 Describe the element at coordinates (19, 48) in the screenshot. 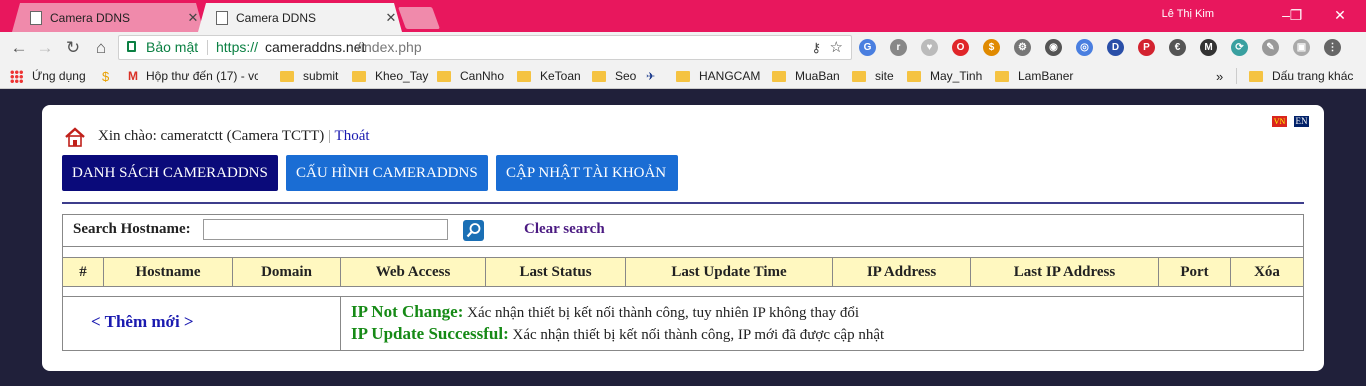

I see `back-icon: ←` at that location.